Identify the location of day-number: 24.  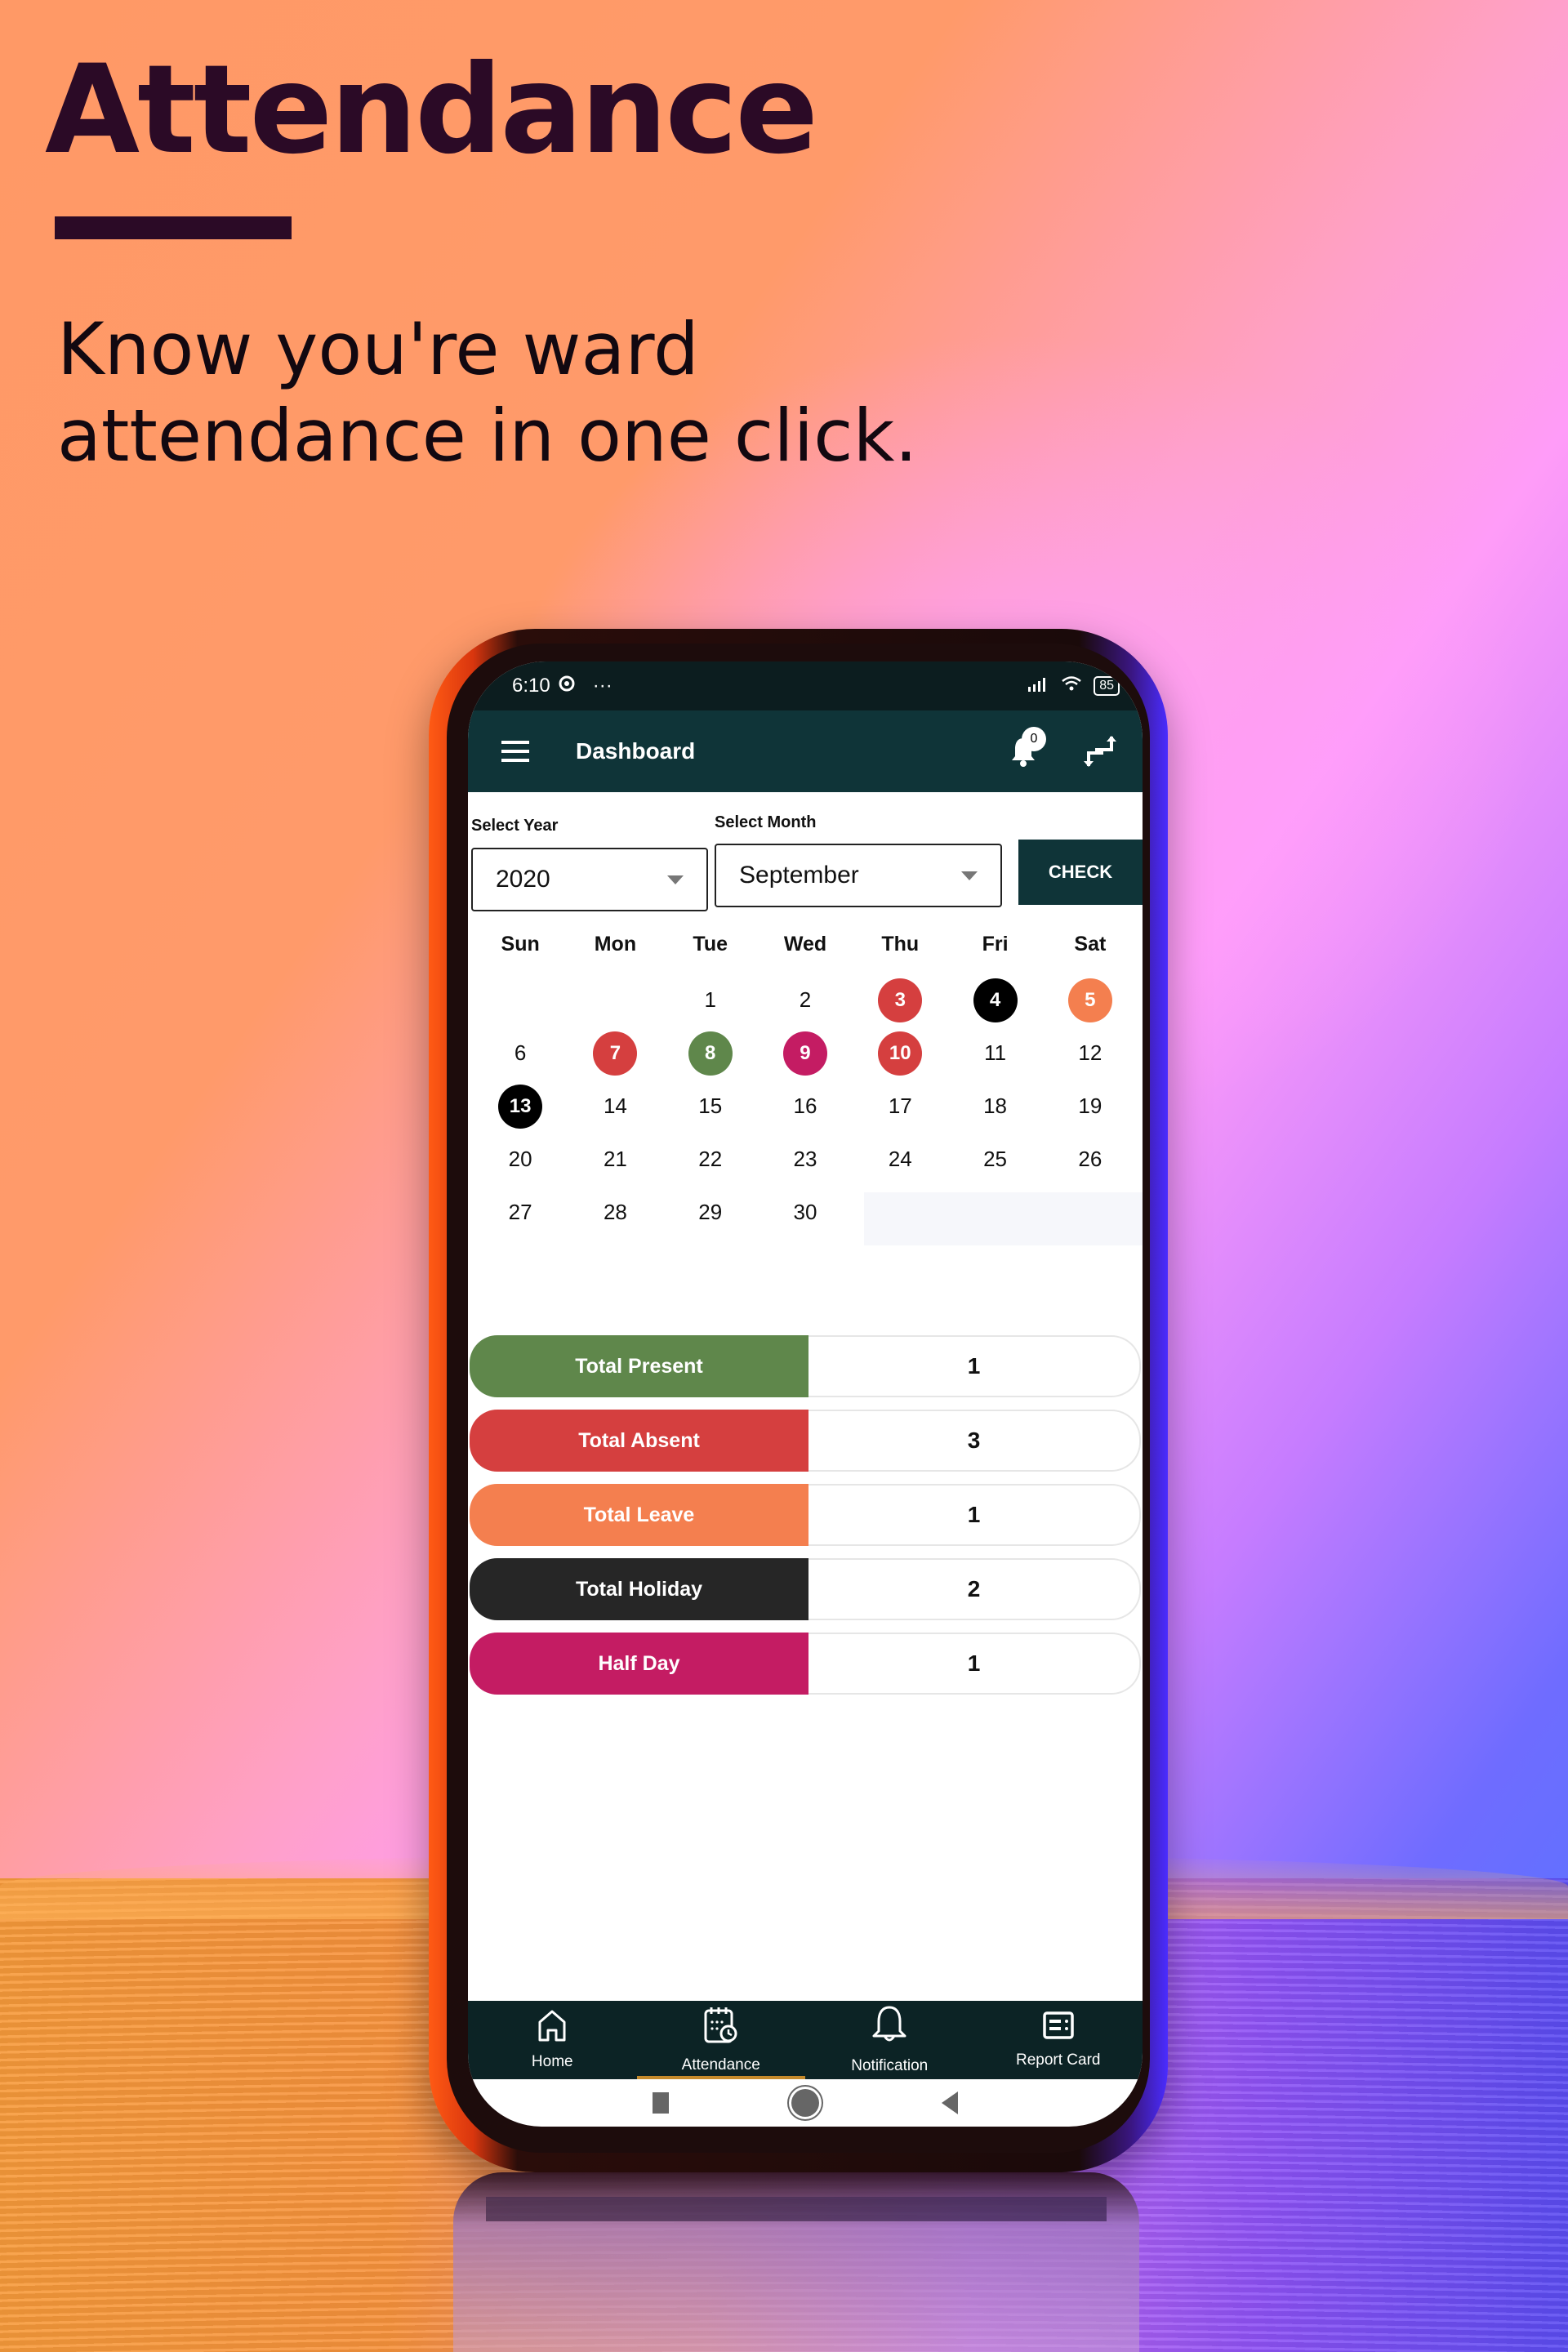
(900, 1159).